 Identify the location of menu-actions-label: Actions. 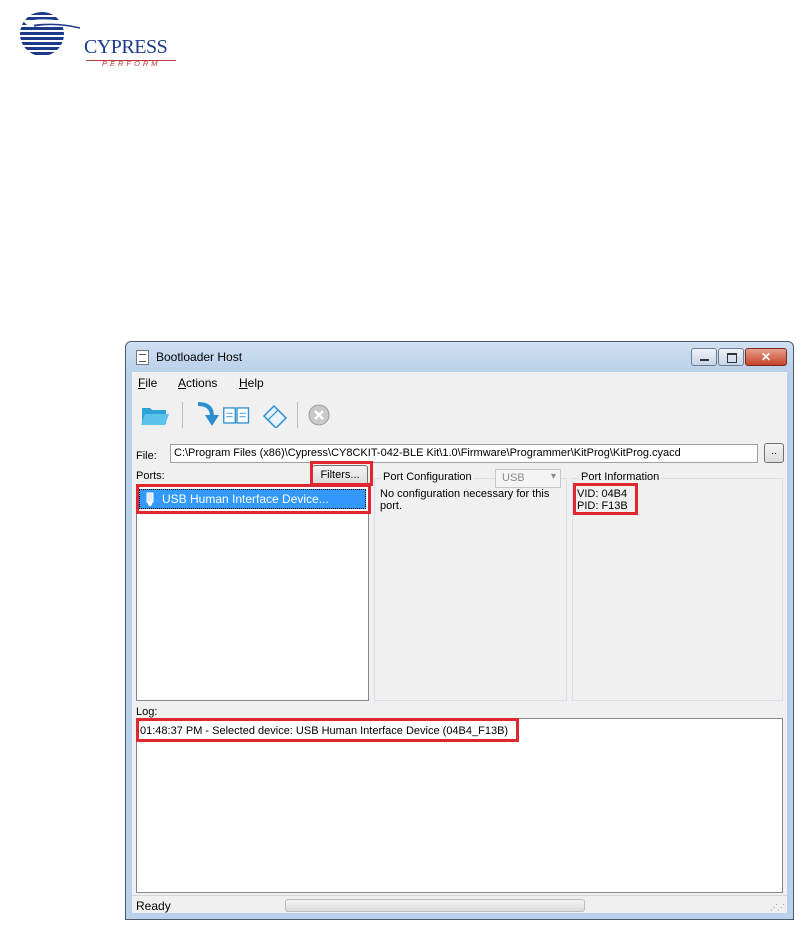
(198, 383).